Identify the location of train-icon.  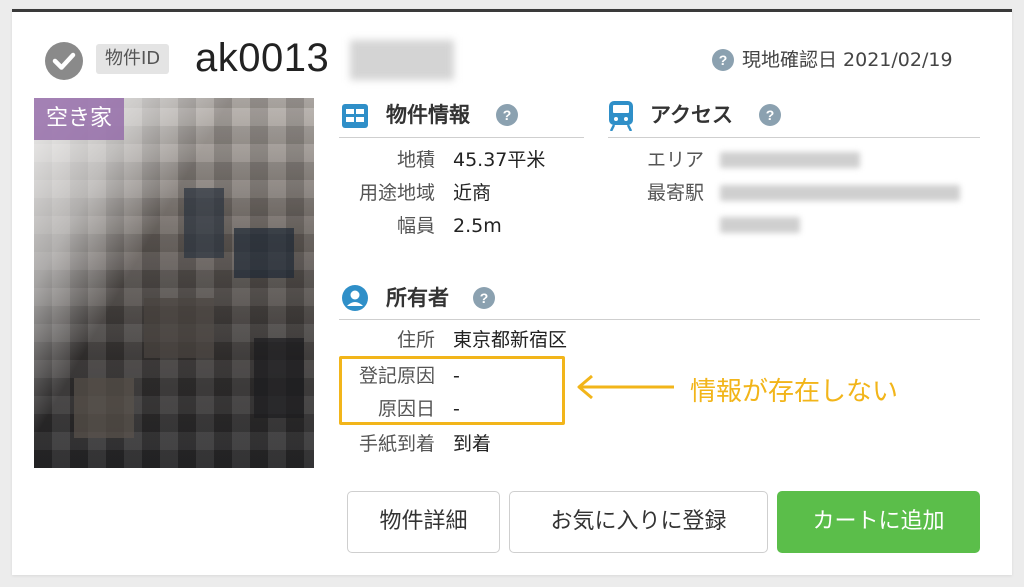
(621, 116).